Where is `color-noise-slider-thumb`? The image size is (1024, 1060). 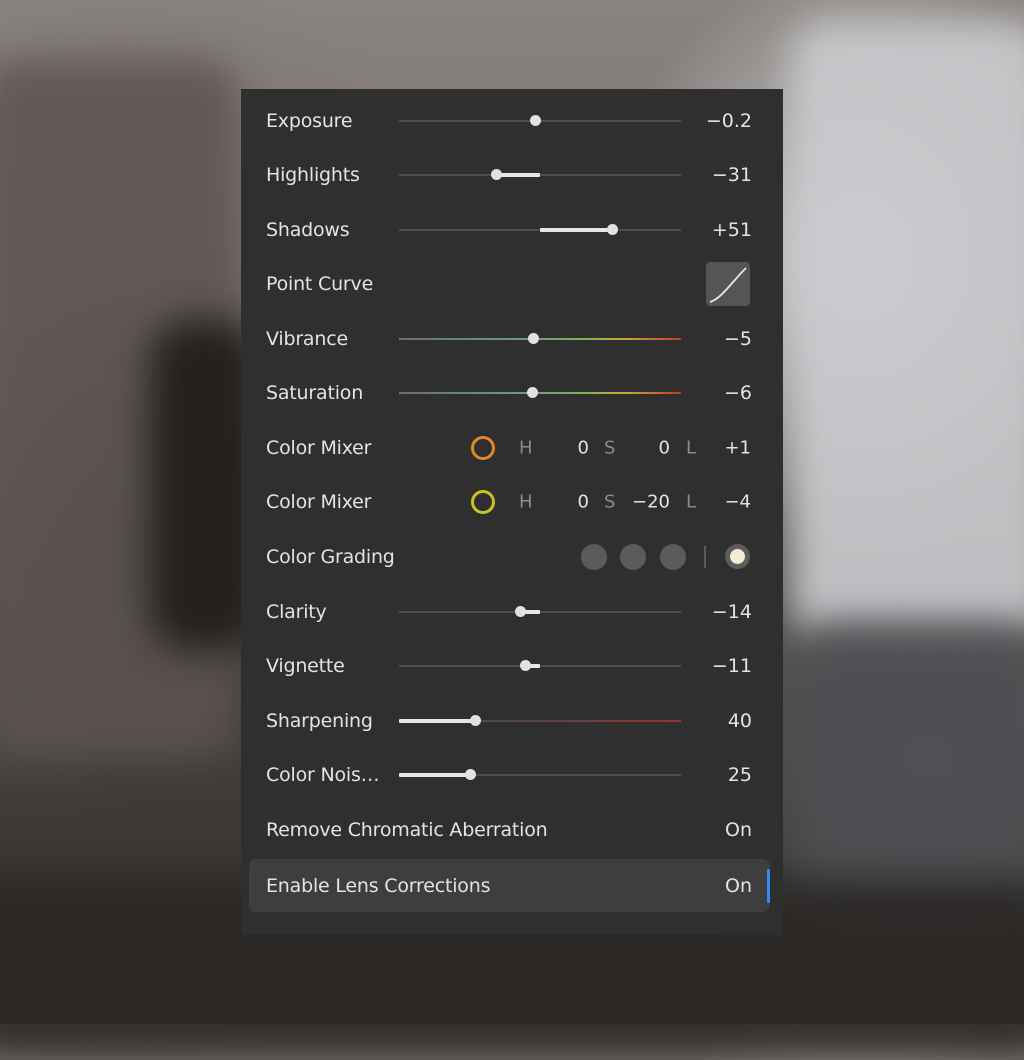
color-noise-slider-thumb is located at coordinates (470, 774).